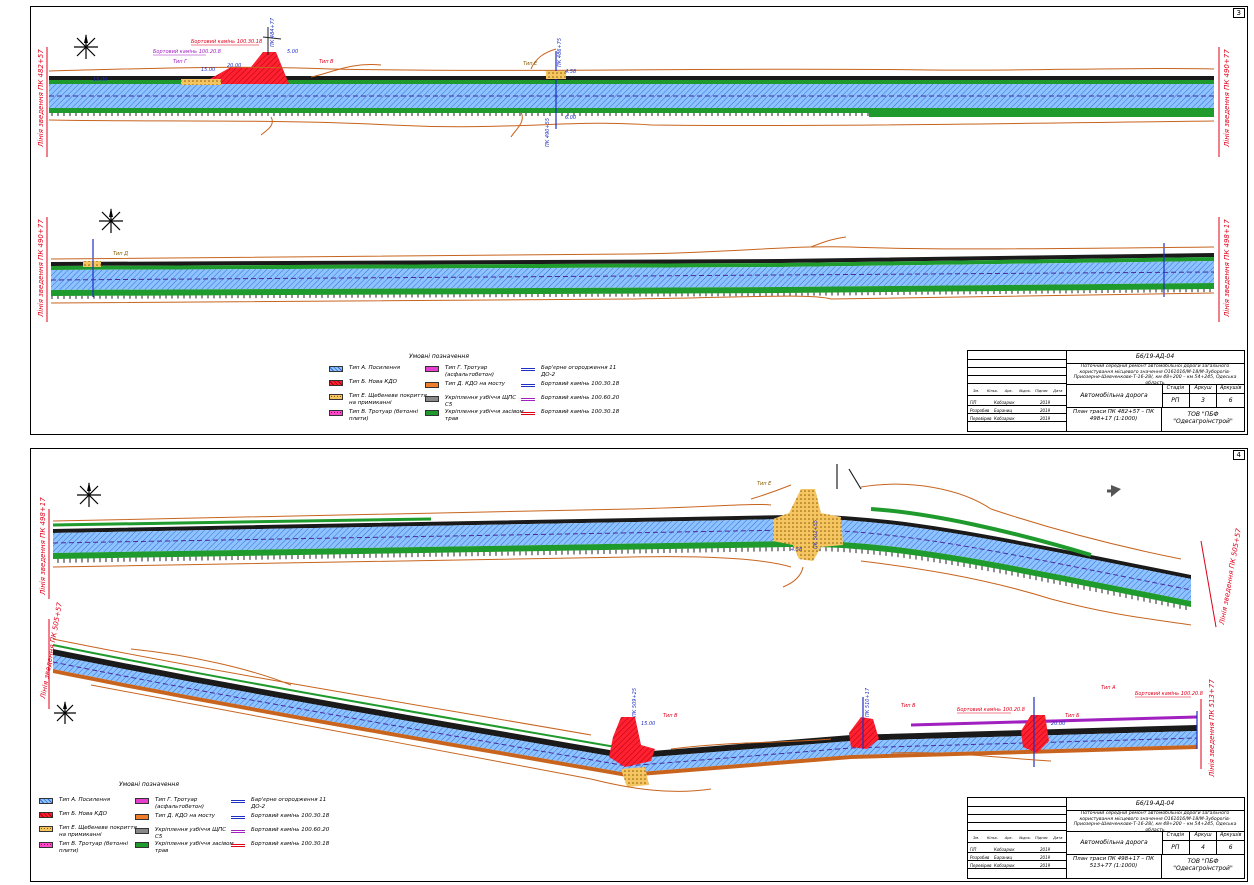 The width and height of the screenshot is (1254, 885). Describe the element at coordinates (41, 98) in the screenshot. I see `match-line-label: Лінія зведення ПК 482+57` at that location.